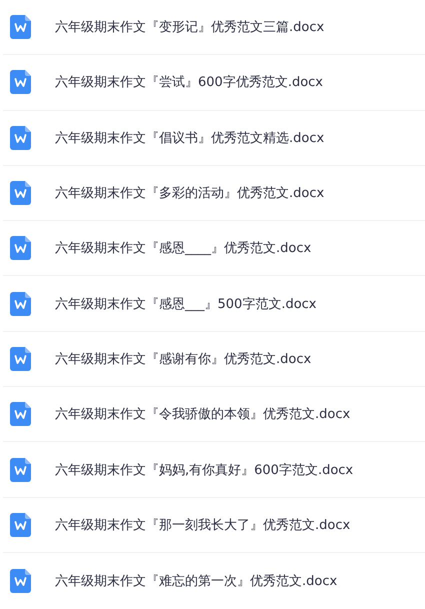 This screenshot has height=609, width=425. I want to click on file-name: 六年级期末作文『变形记』优秀范文三篇.docx, so click(189, 27).